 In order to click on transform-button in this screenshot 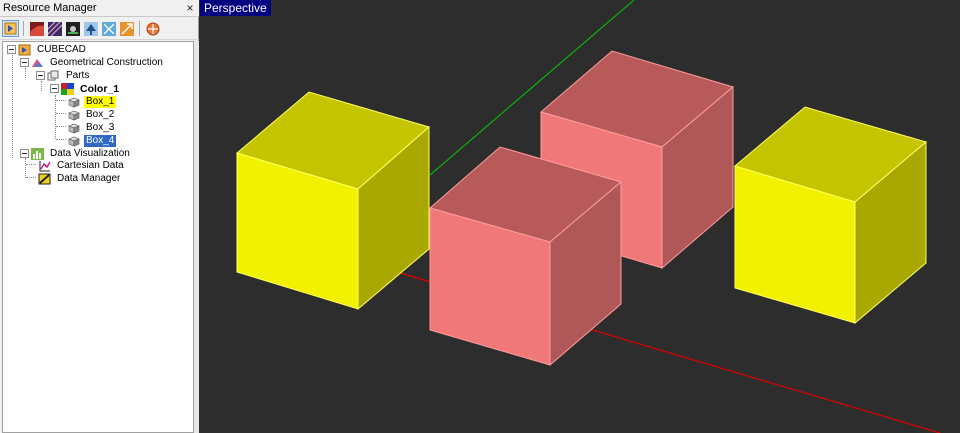, I will do `click(126, 28)`.